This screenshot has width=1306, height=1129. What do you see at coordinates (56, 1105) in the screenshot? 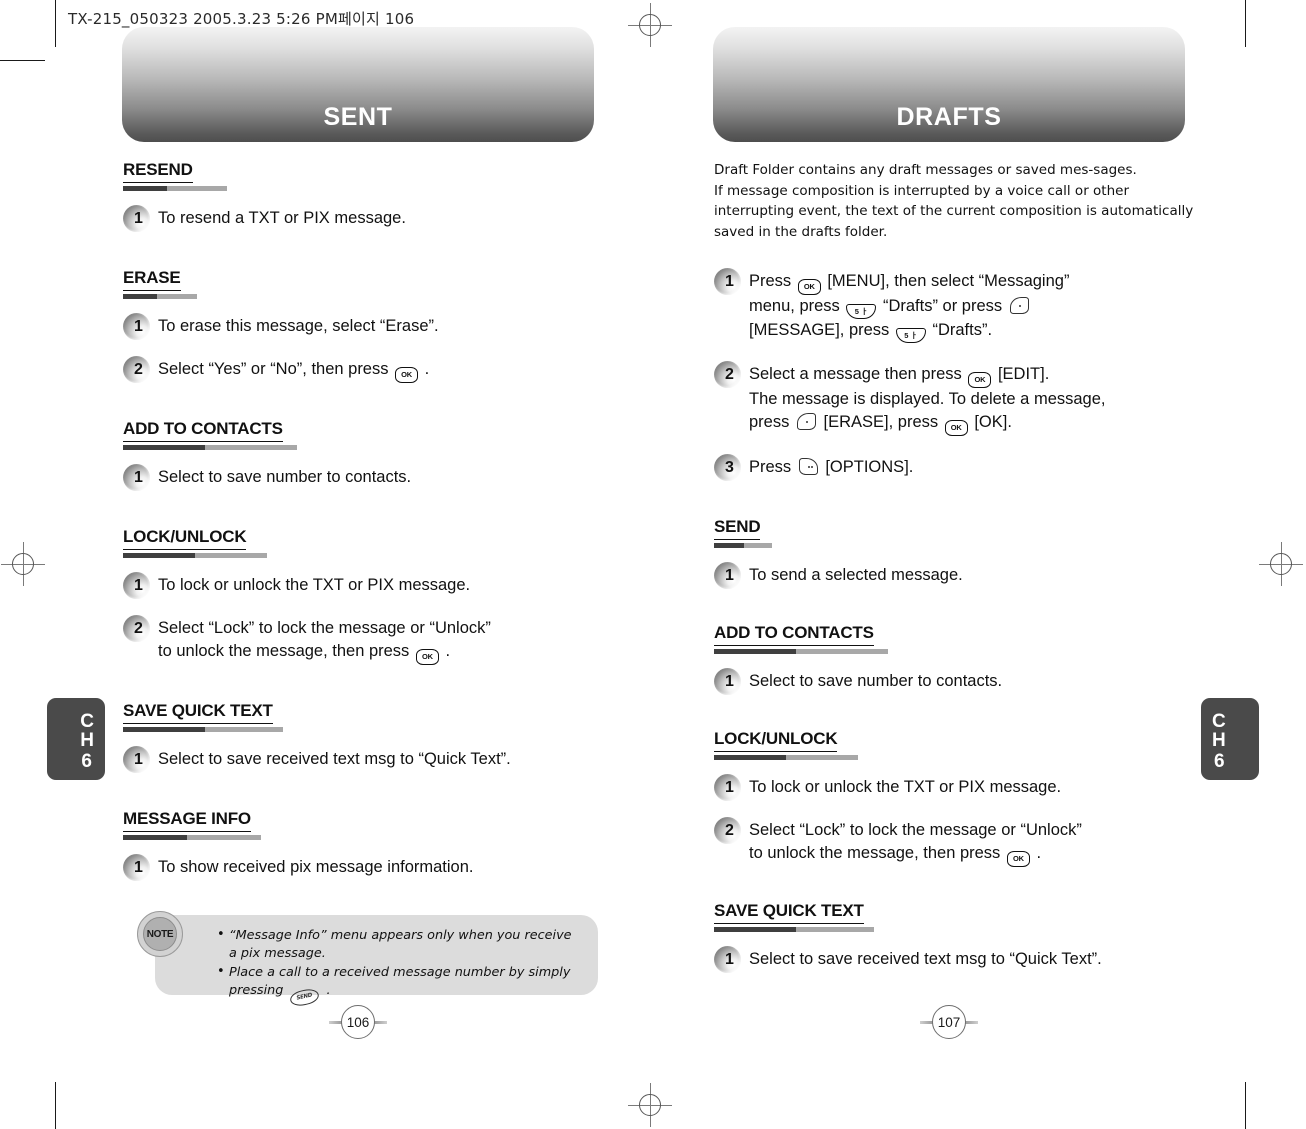
I see `crop-mark-bottom-left-vertical` at bounding box center [56, 1105].